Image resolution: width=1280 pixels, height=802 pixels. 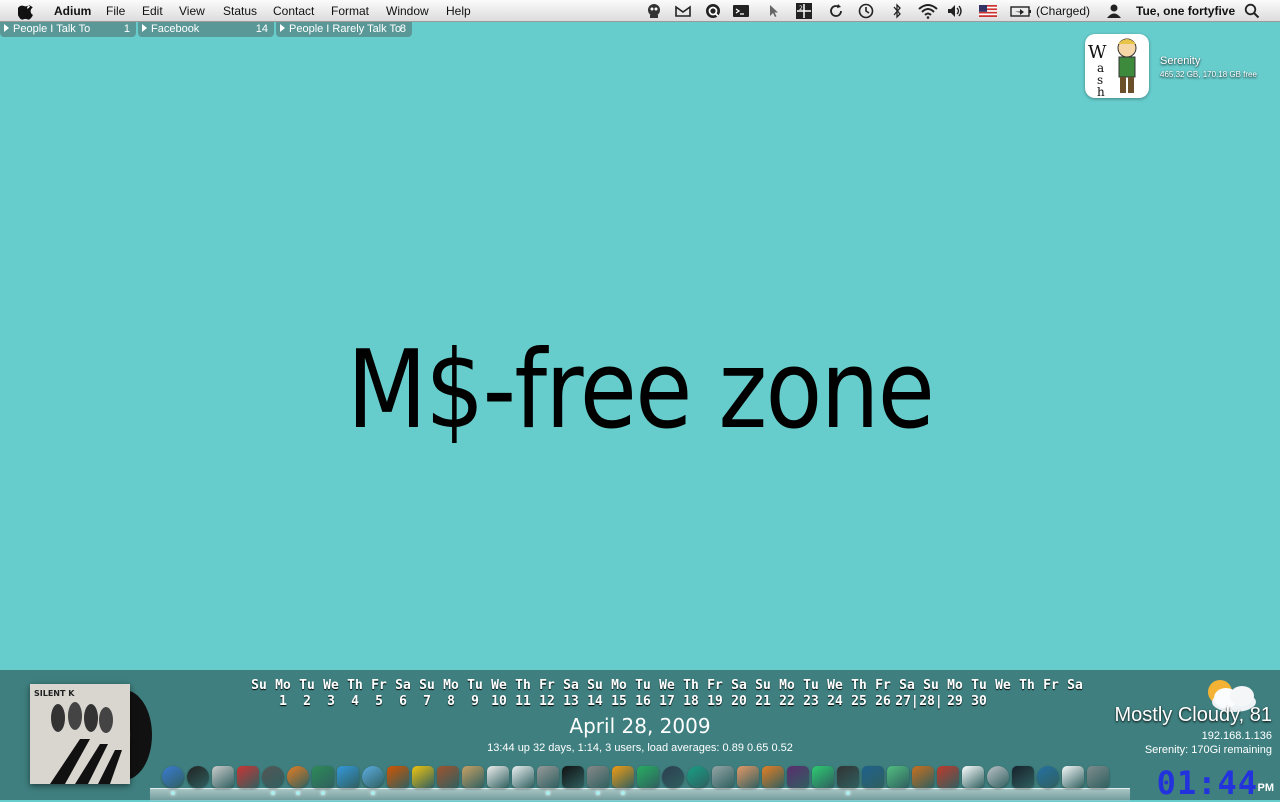 What do you see at coordinates (673, 777) in the screenshot?
I see `activity-icon` at bounding box center [673, 777].